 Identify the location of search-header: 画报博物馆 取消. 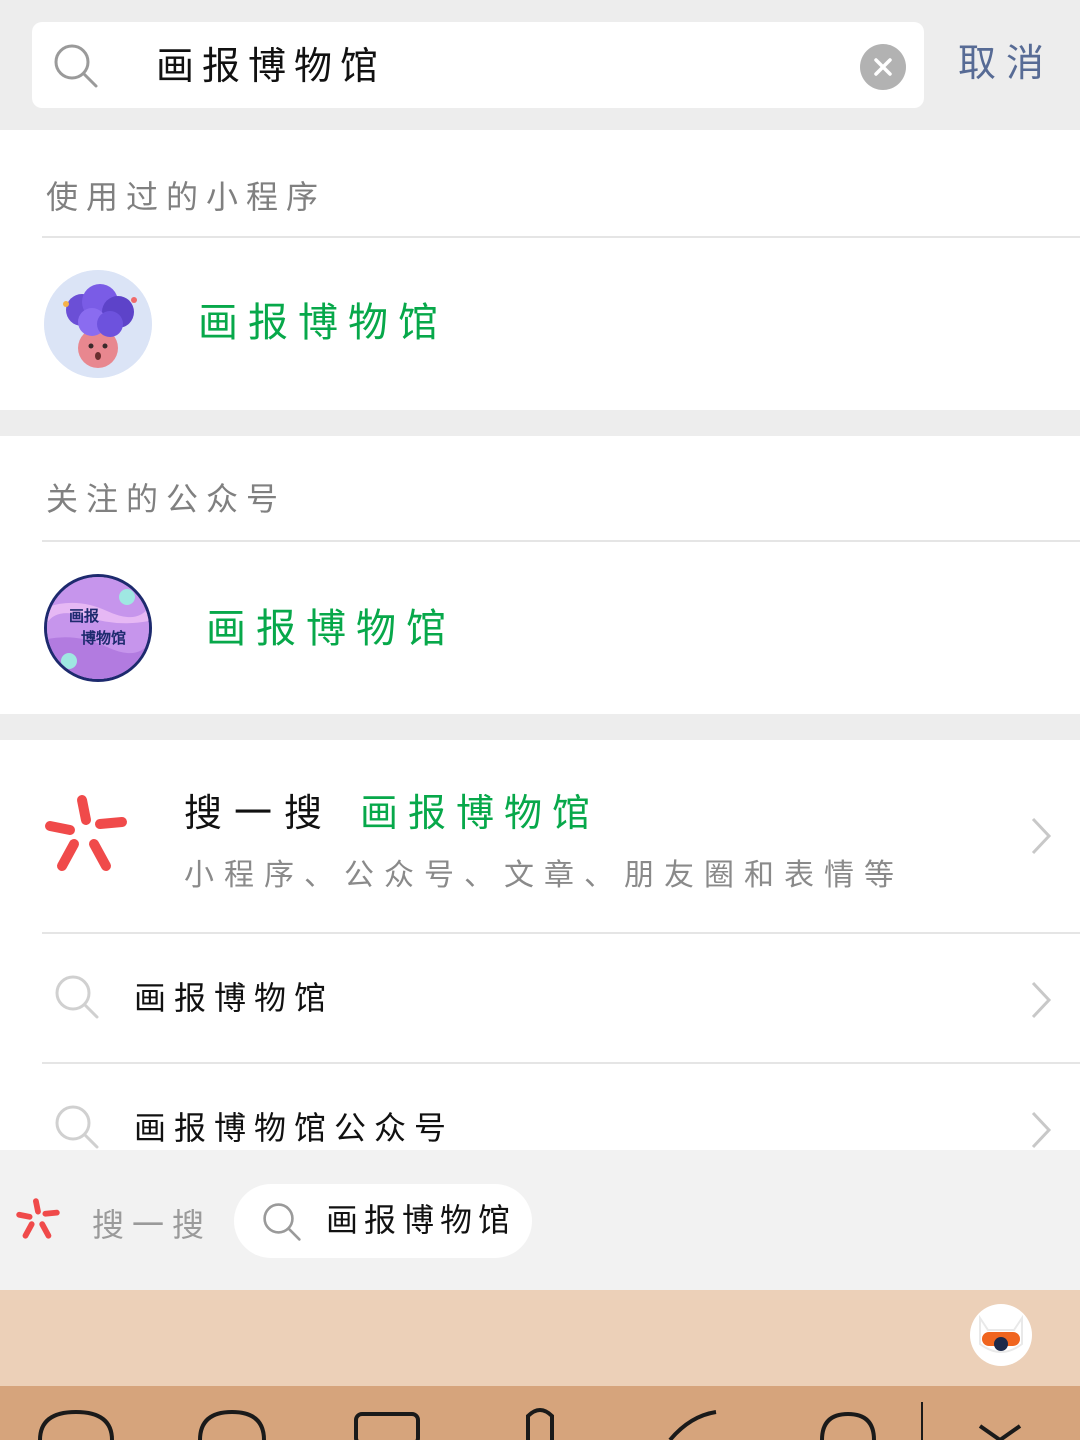
(540, 65).